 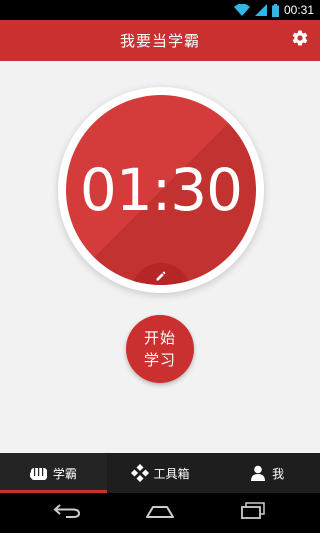 I want to click on start-label-line2: 学习, so click(x=159, y=360).